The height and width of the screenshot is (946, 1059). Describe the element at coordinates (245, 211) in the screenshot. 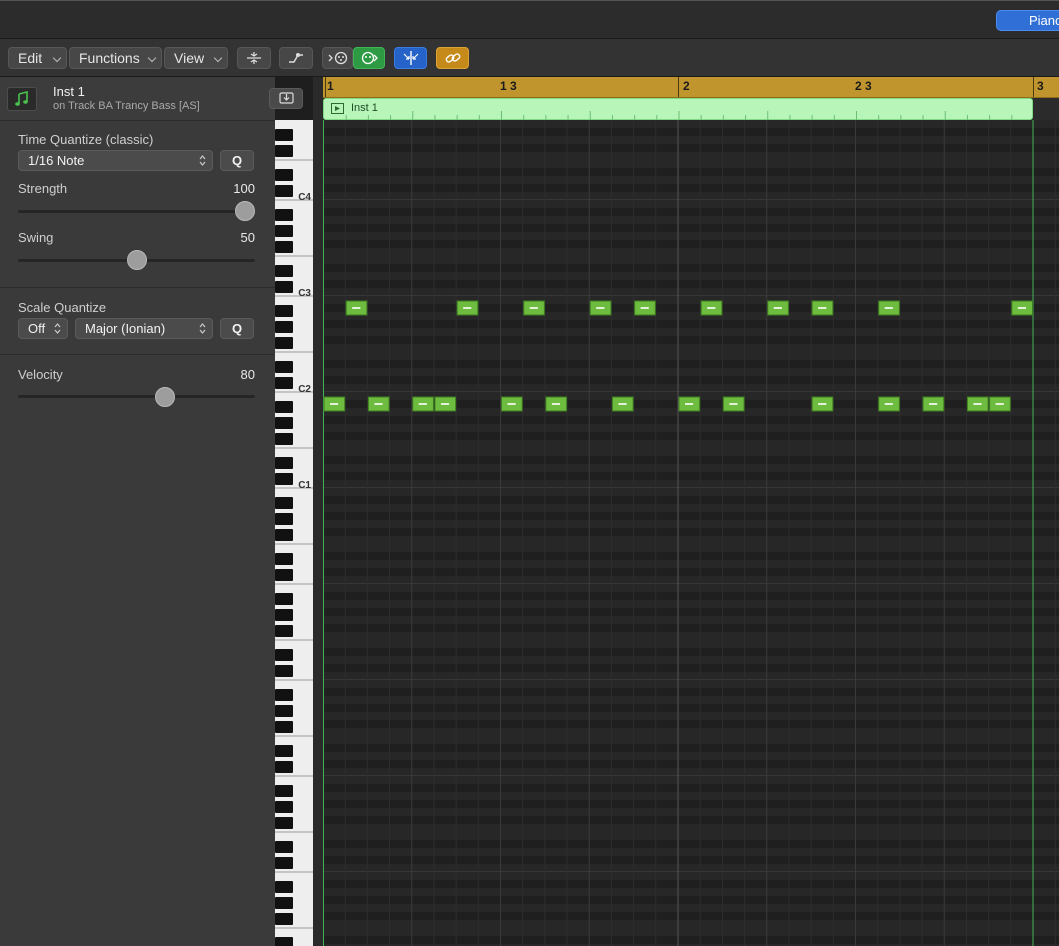

I see `strength-slider-knob` at that location.